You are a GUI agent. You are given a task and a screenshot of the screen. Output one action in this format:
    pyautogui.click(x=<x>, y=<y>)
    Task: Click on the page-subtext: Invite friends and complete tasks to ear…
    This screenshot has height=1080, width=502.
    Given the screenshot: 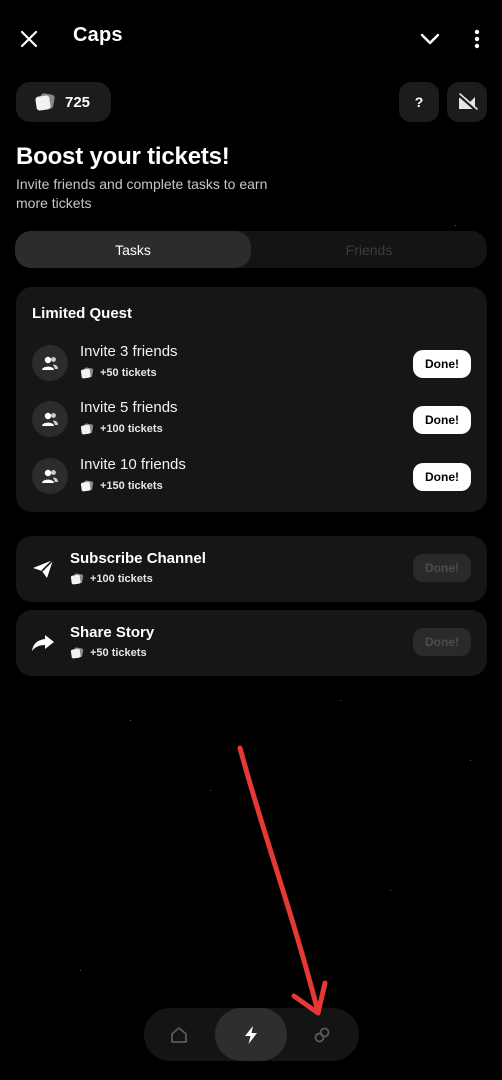 What is the action you would take?
    pyautogui.click(x=142, y=193)
    